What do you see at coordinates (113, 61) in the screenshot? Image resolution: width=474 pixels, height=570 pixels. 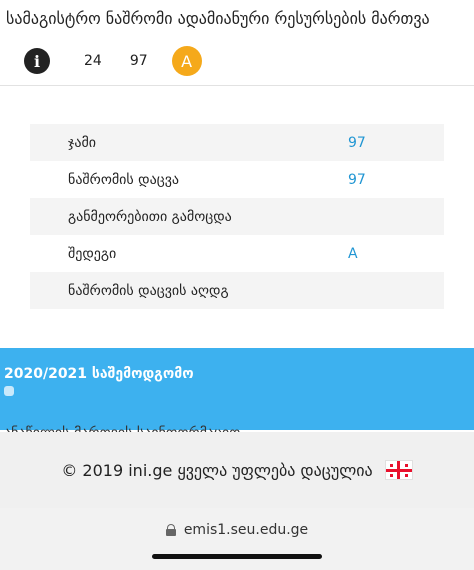 I see `summary-row: i 24 97 A` at bounding box center [113, 61].